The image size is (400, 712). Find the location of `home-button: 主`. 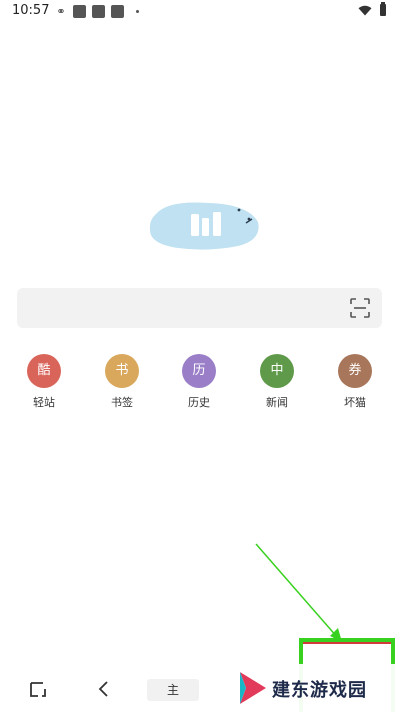

home-button: 主 is located at coordinates (173, 690).